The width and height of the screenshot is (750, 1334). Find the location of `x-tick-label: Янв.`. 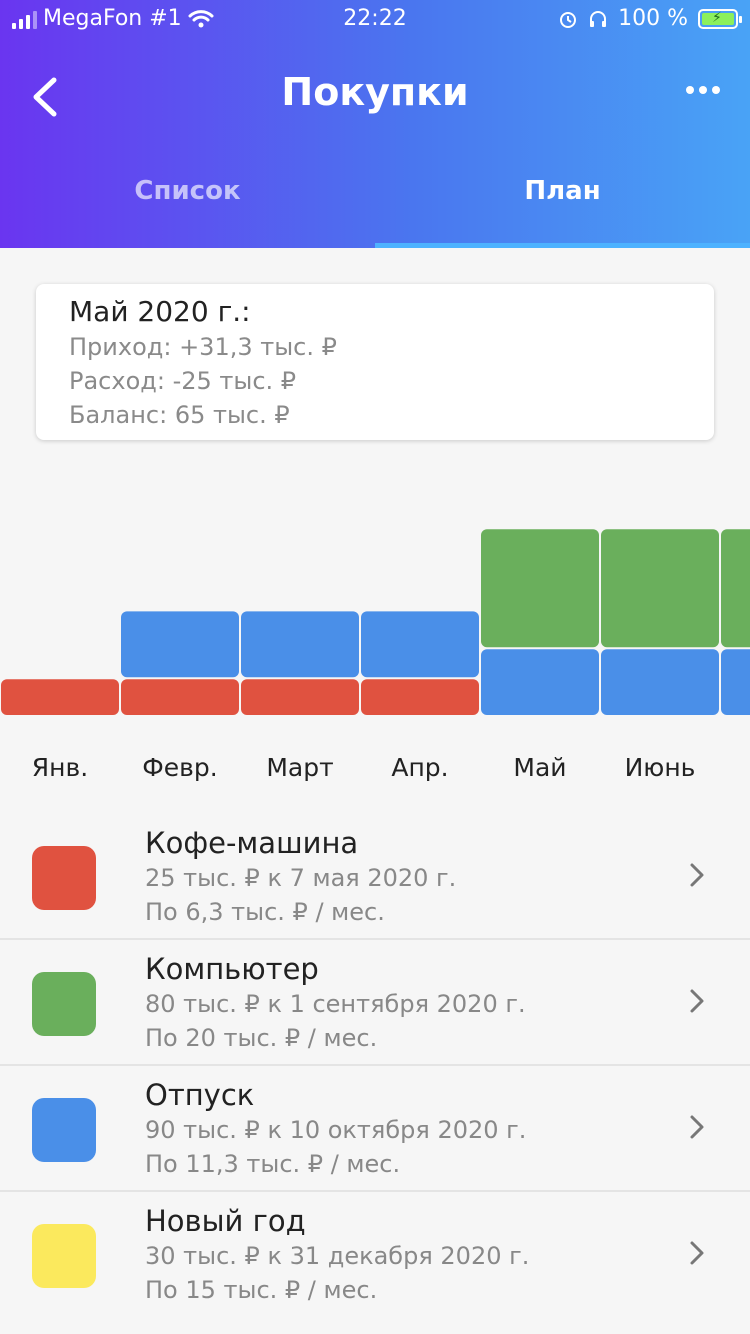

x-tick-label: Янв. is located at coordinates (60, 767).